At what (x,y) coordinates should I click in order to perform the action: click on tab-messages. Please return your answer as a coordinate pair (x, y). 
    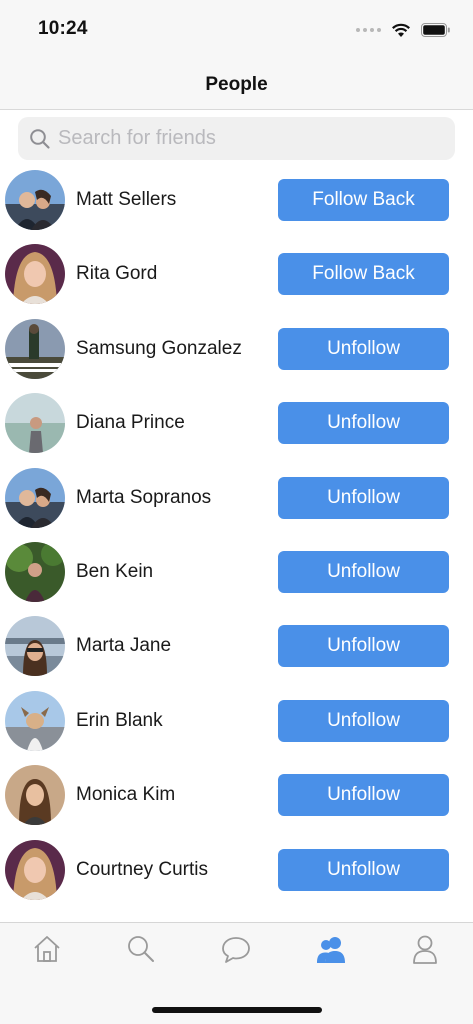
    Looking at the image, I should click on (236, 949).